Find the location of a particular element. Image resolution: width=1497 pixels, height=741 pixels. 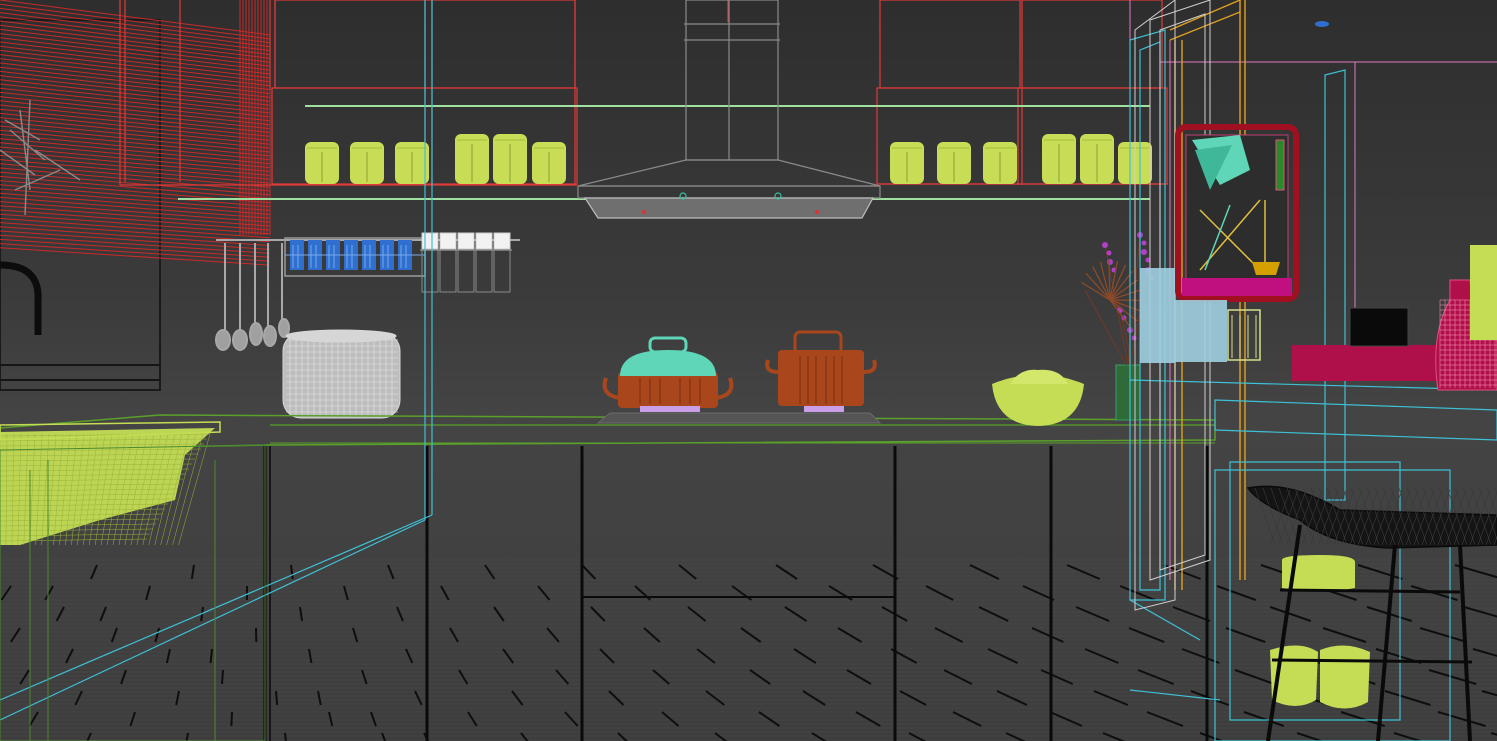

lidded-pot is located at coordinates (668, 374).